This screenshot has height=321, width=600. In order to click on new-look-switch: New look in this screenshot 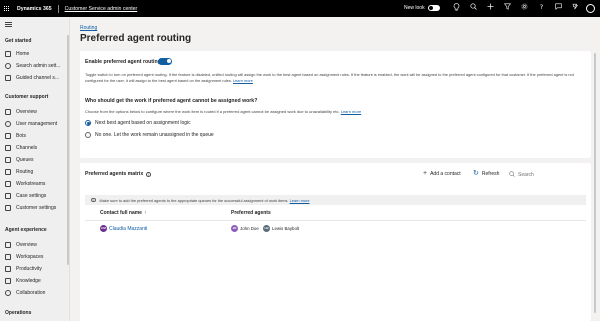, I will do `click(422, 8)`.